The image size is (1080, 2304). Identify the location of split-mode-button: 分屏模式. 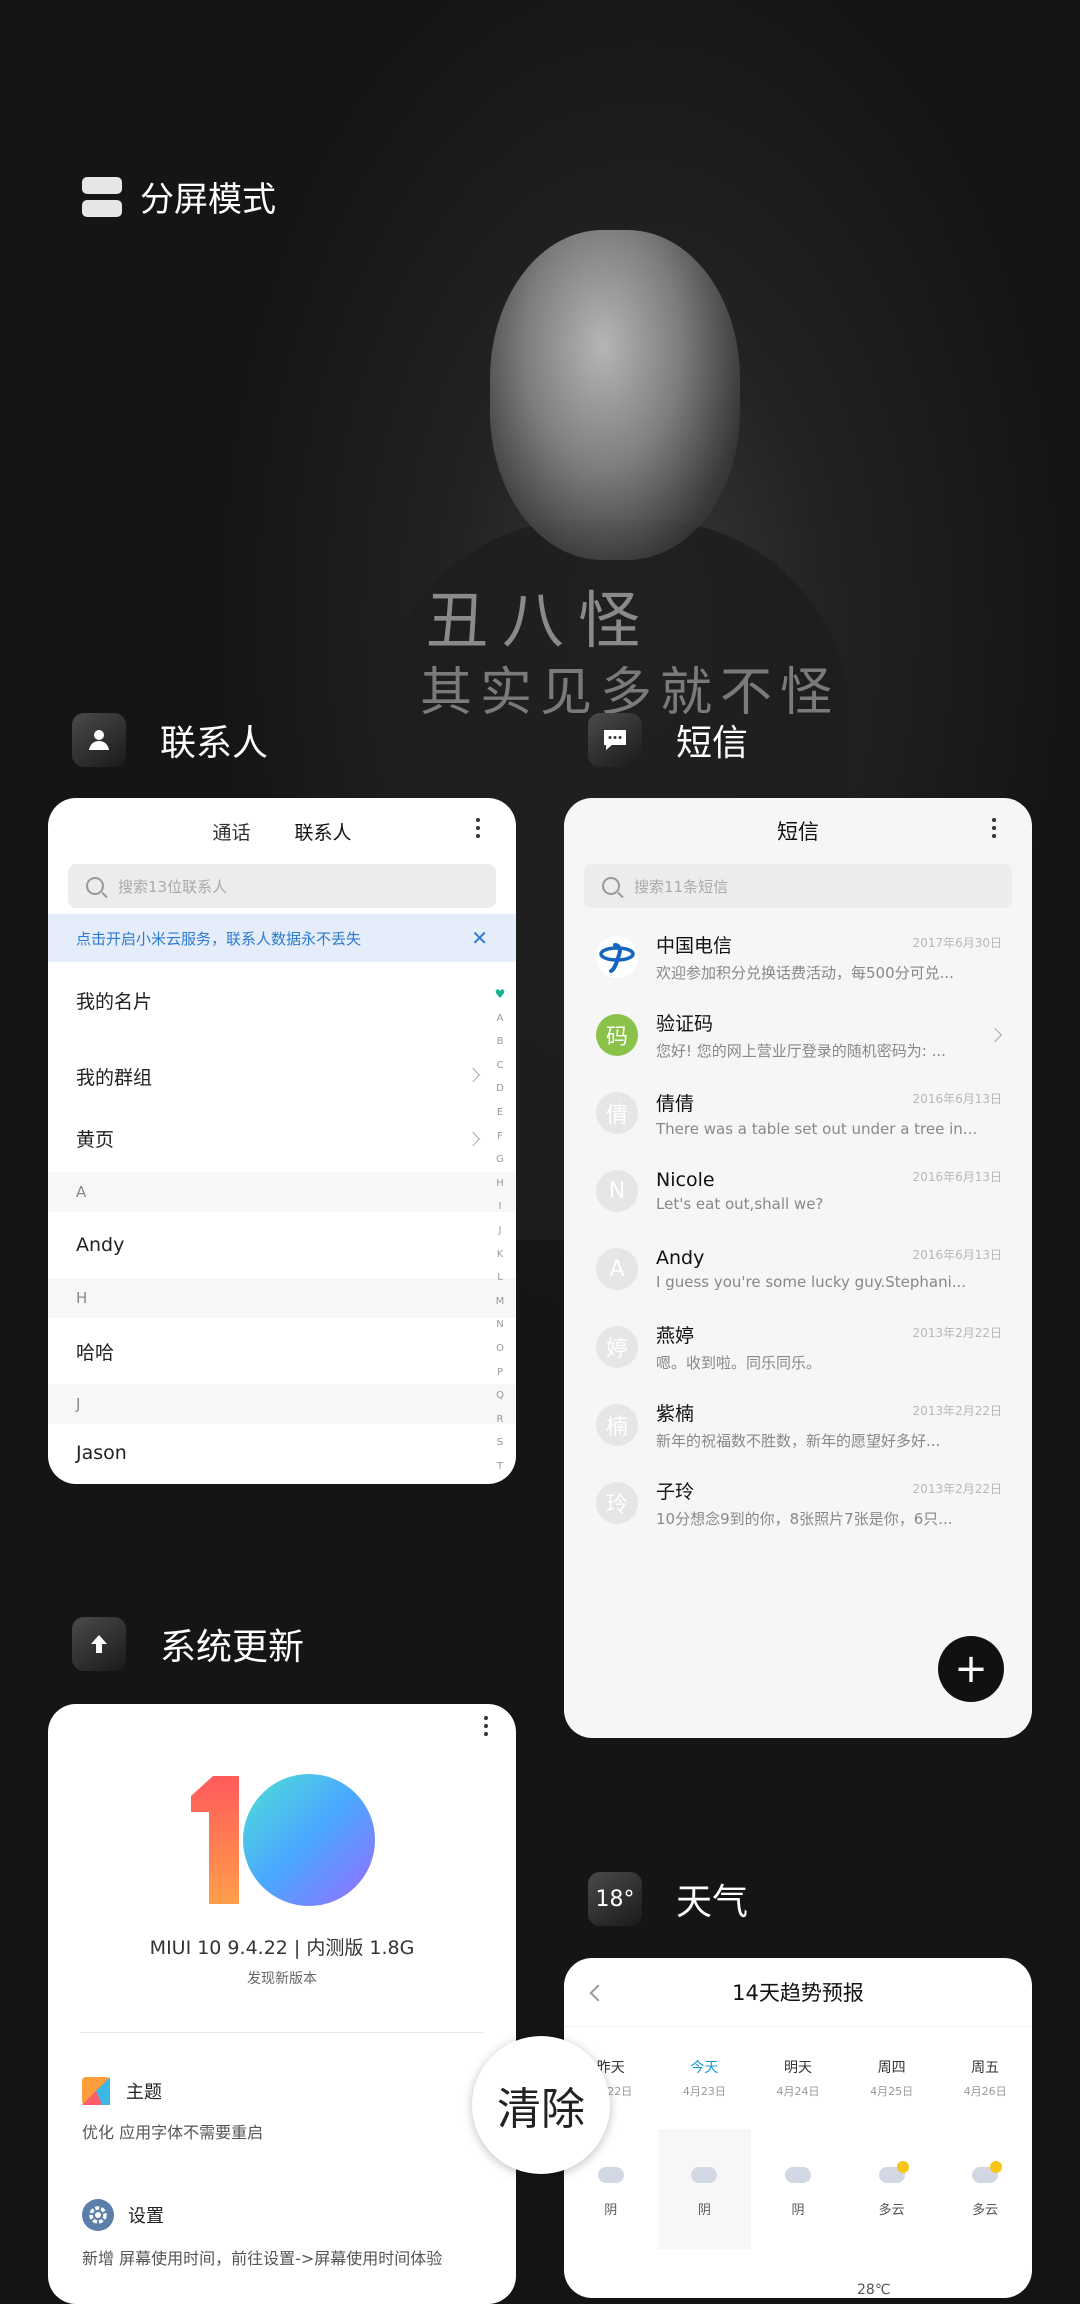
(179, 196).